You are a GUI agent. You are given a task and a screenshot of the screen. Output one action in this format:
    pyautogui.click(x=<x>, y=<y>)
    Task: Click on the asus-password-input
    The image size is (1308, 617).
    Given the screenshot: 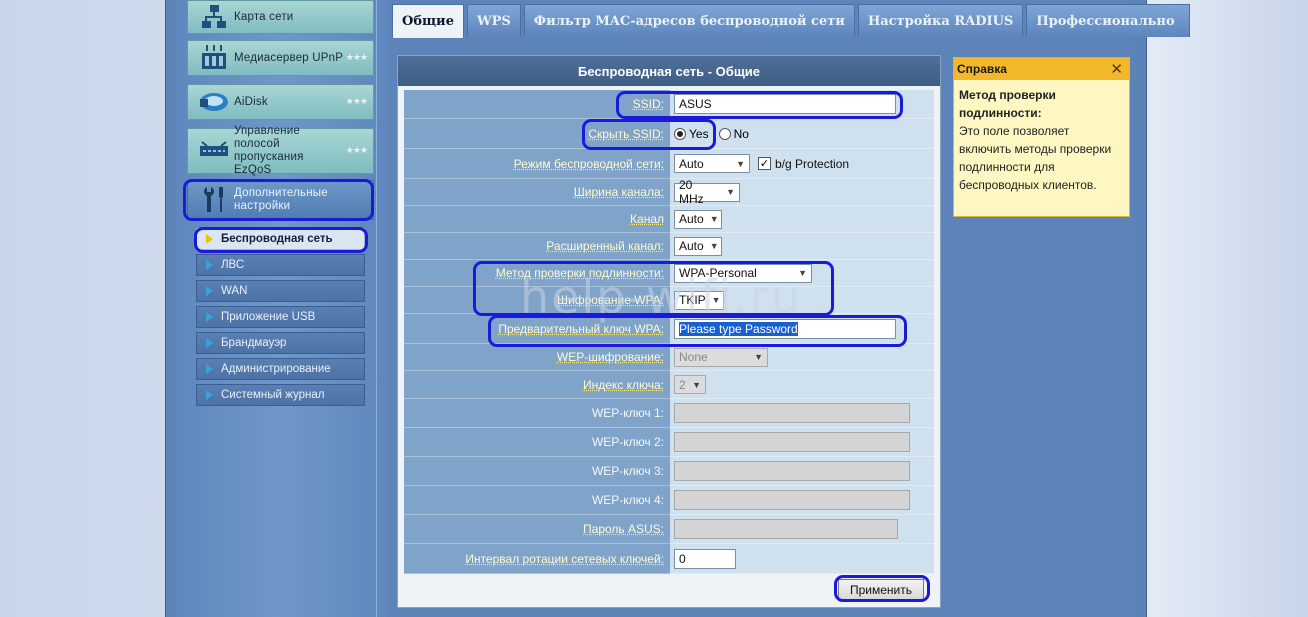 What is the action you would take?
    pyautogui.click(x=786, y=529)
    